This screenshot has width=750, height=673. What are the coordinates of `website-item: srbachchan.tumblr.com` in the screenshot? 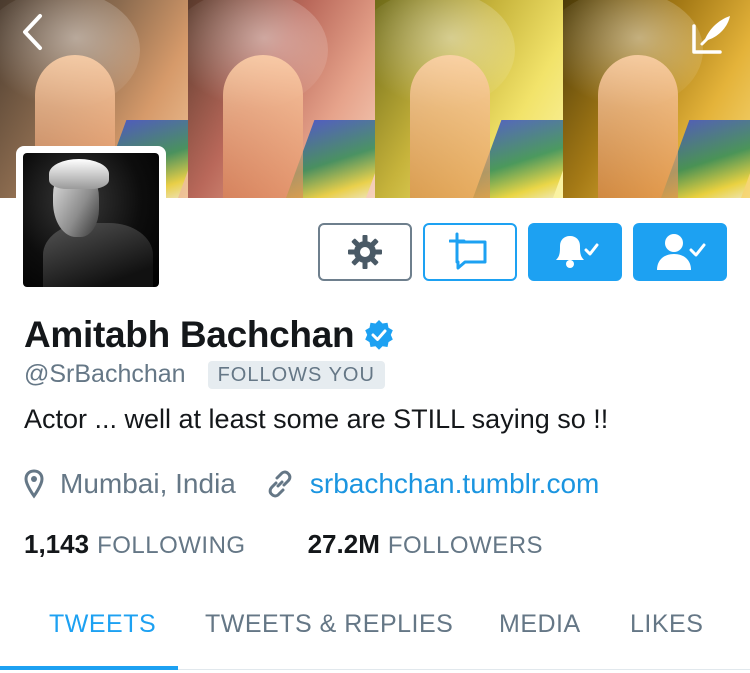 It's located at (432, 484).